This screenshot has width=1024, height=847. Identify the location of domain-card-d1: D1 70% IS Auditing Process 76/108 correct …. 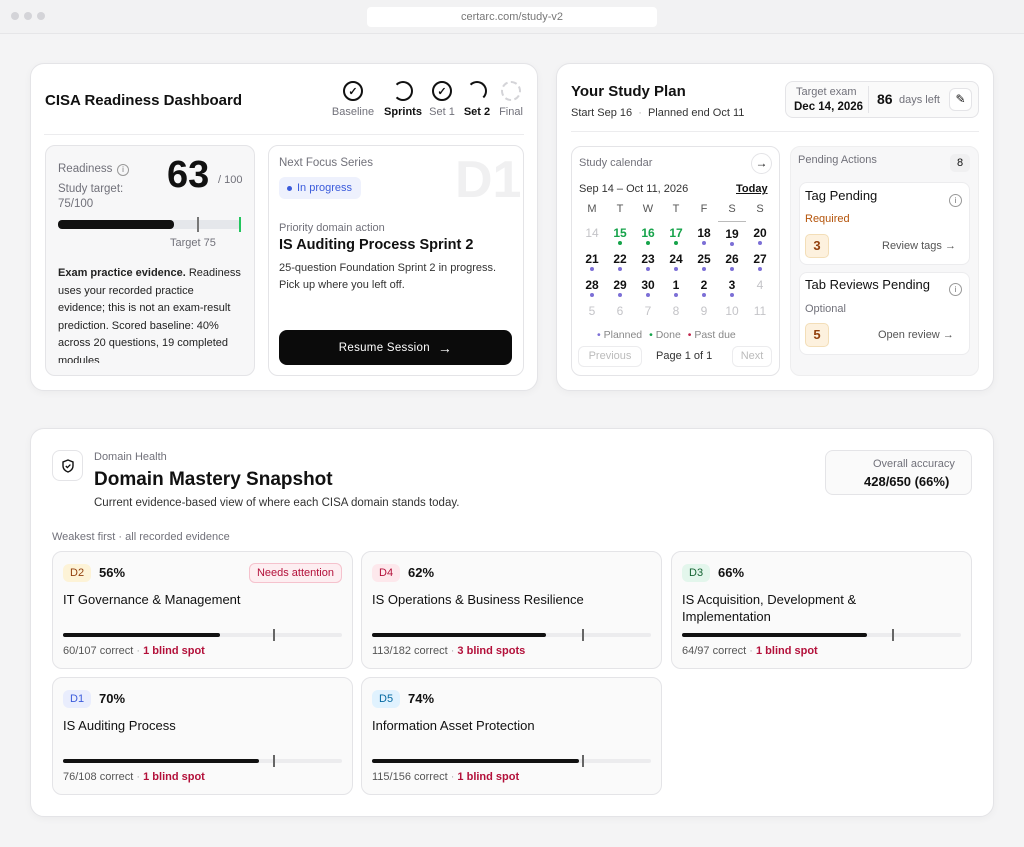
(202, 736).